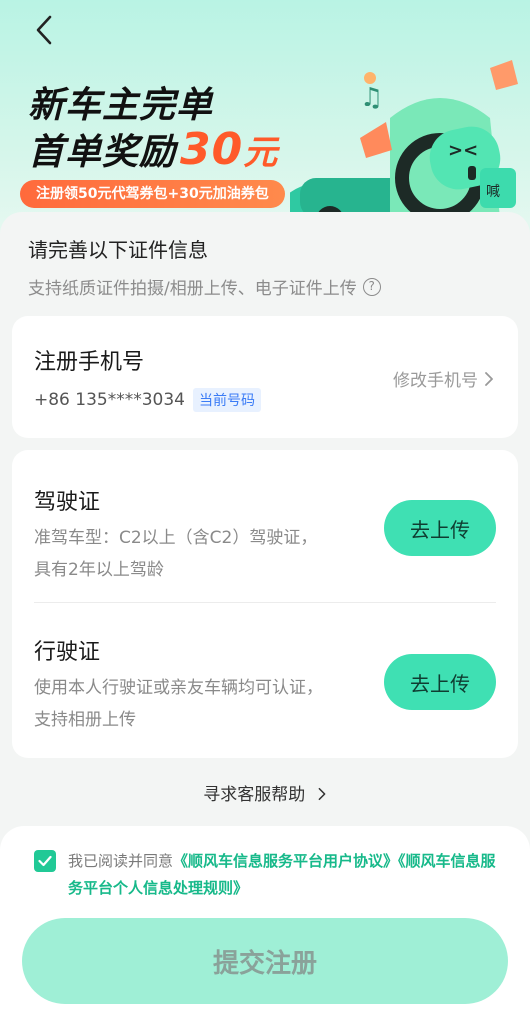  What do you see at coordinates (176, 554) in the screenshot?
I see `driver-license-description: 准驾车型：C2以上（含C2）驾驶证，具有2年以上驾龄` at bounding box center [176, 554].